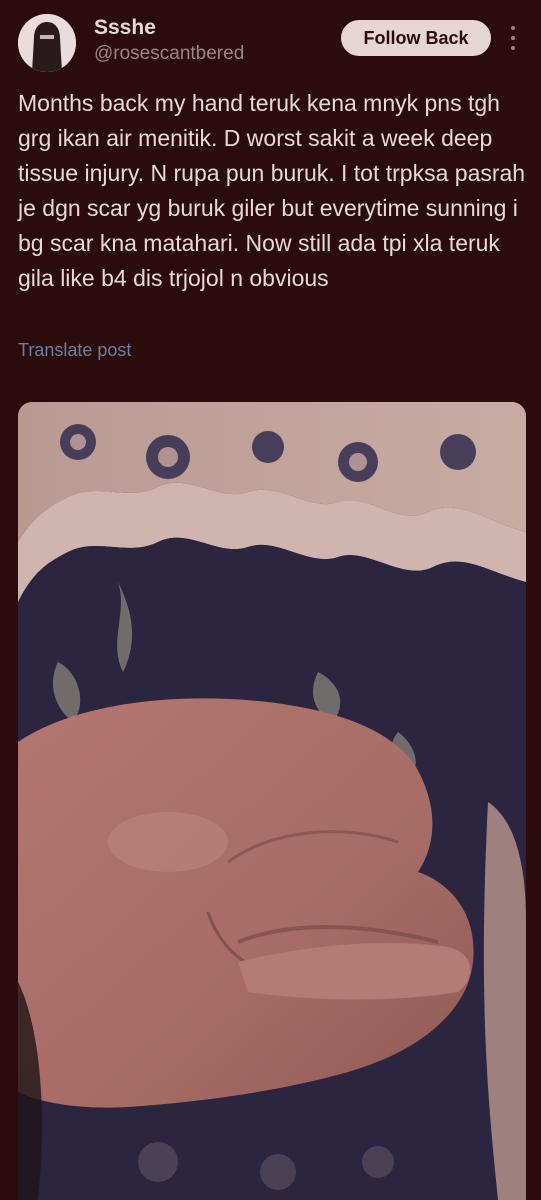 The image size is (541, 1200). What do you see at coordinates (125, 28) in the screenshot?
I see `author-name: Ssshe` at bounding box center [125, 28].